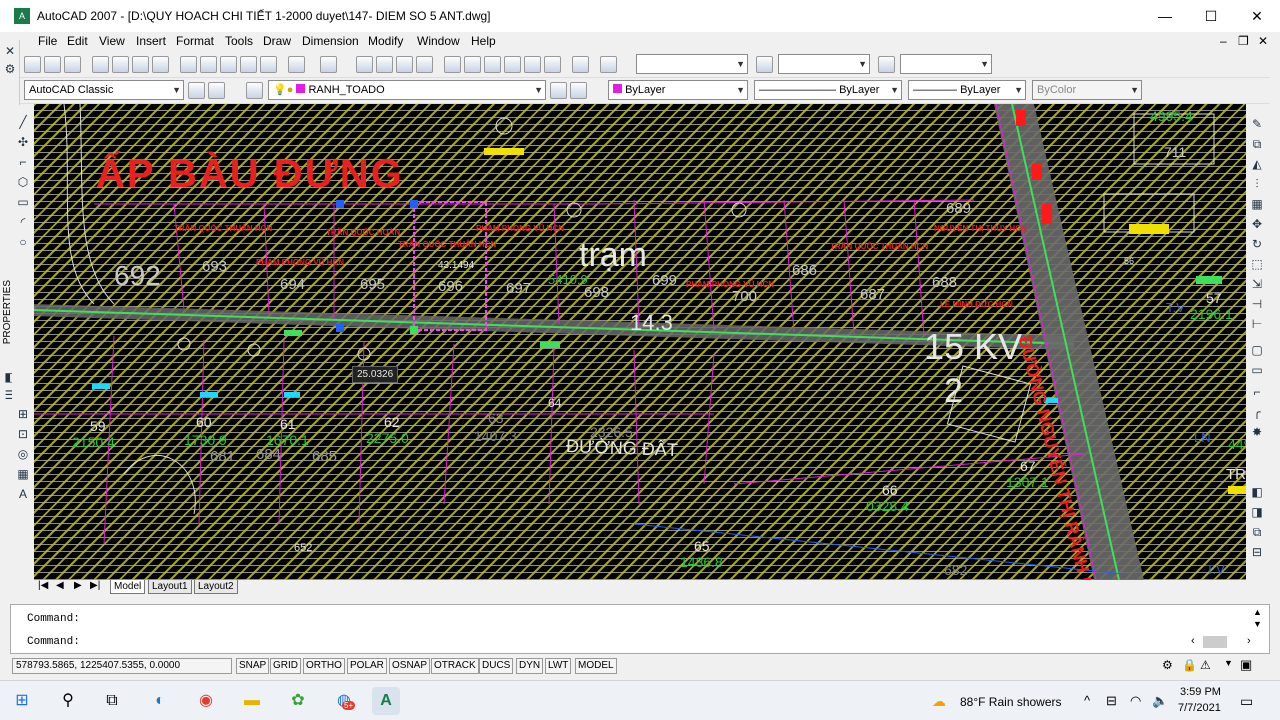  I want to click on edge-browser-icon: ◐, so click(160, 701).